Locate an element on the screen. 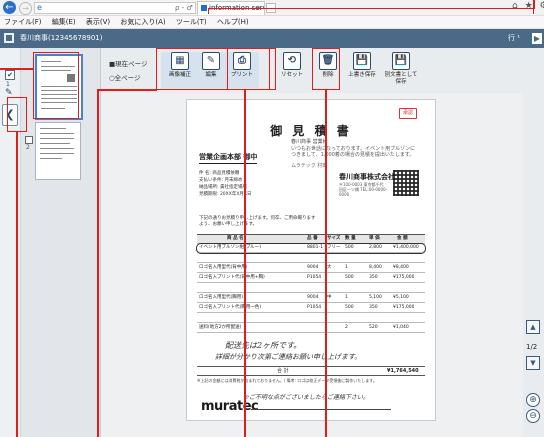 This screenshot has height=437, width=544. menu-file: ファイル(F) is located at coordinates (23, 22).